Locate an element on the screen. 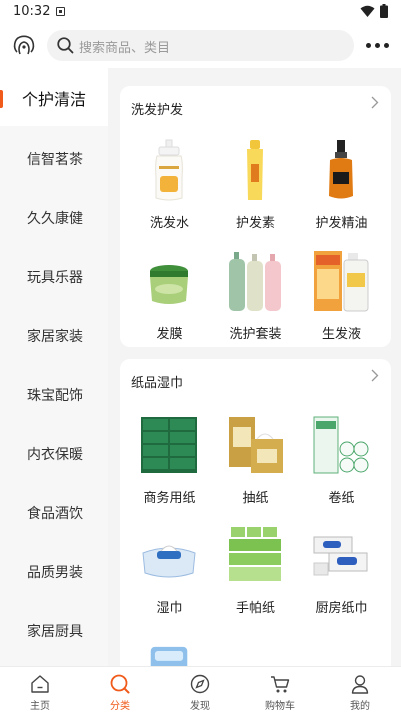 The image size is (401, 713). product-name: 发膜 is located at coordinates (169, 334).